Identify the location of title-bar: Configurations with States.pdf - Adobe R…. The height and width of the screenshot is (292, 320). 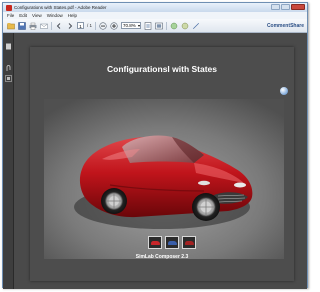
(155, 7).